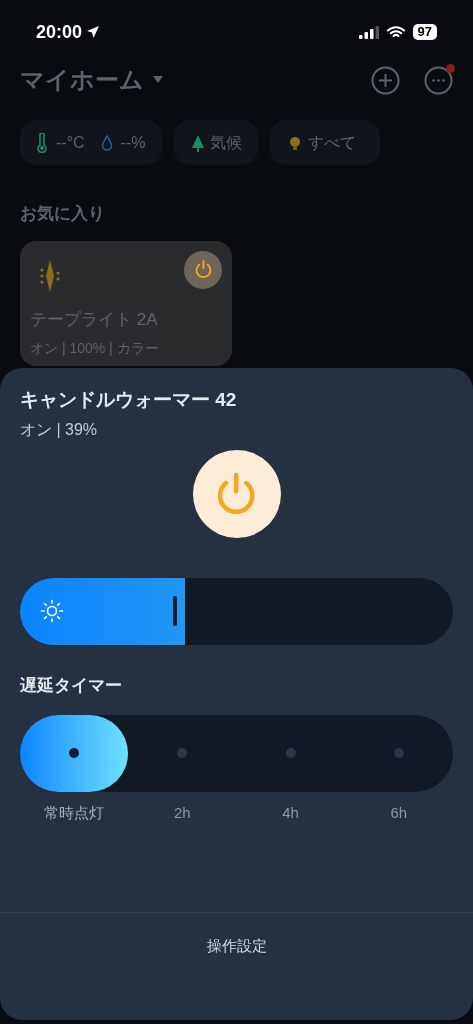  What do you see at coordinates (438, 80) in the screenshot?
I see `more-icon` at bounding box center [438, 80].